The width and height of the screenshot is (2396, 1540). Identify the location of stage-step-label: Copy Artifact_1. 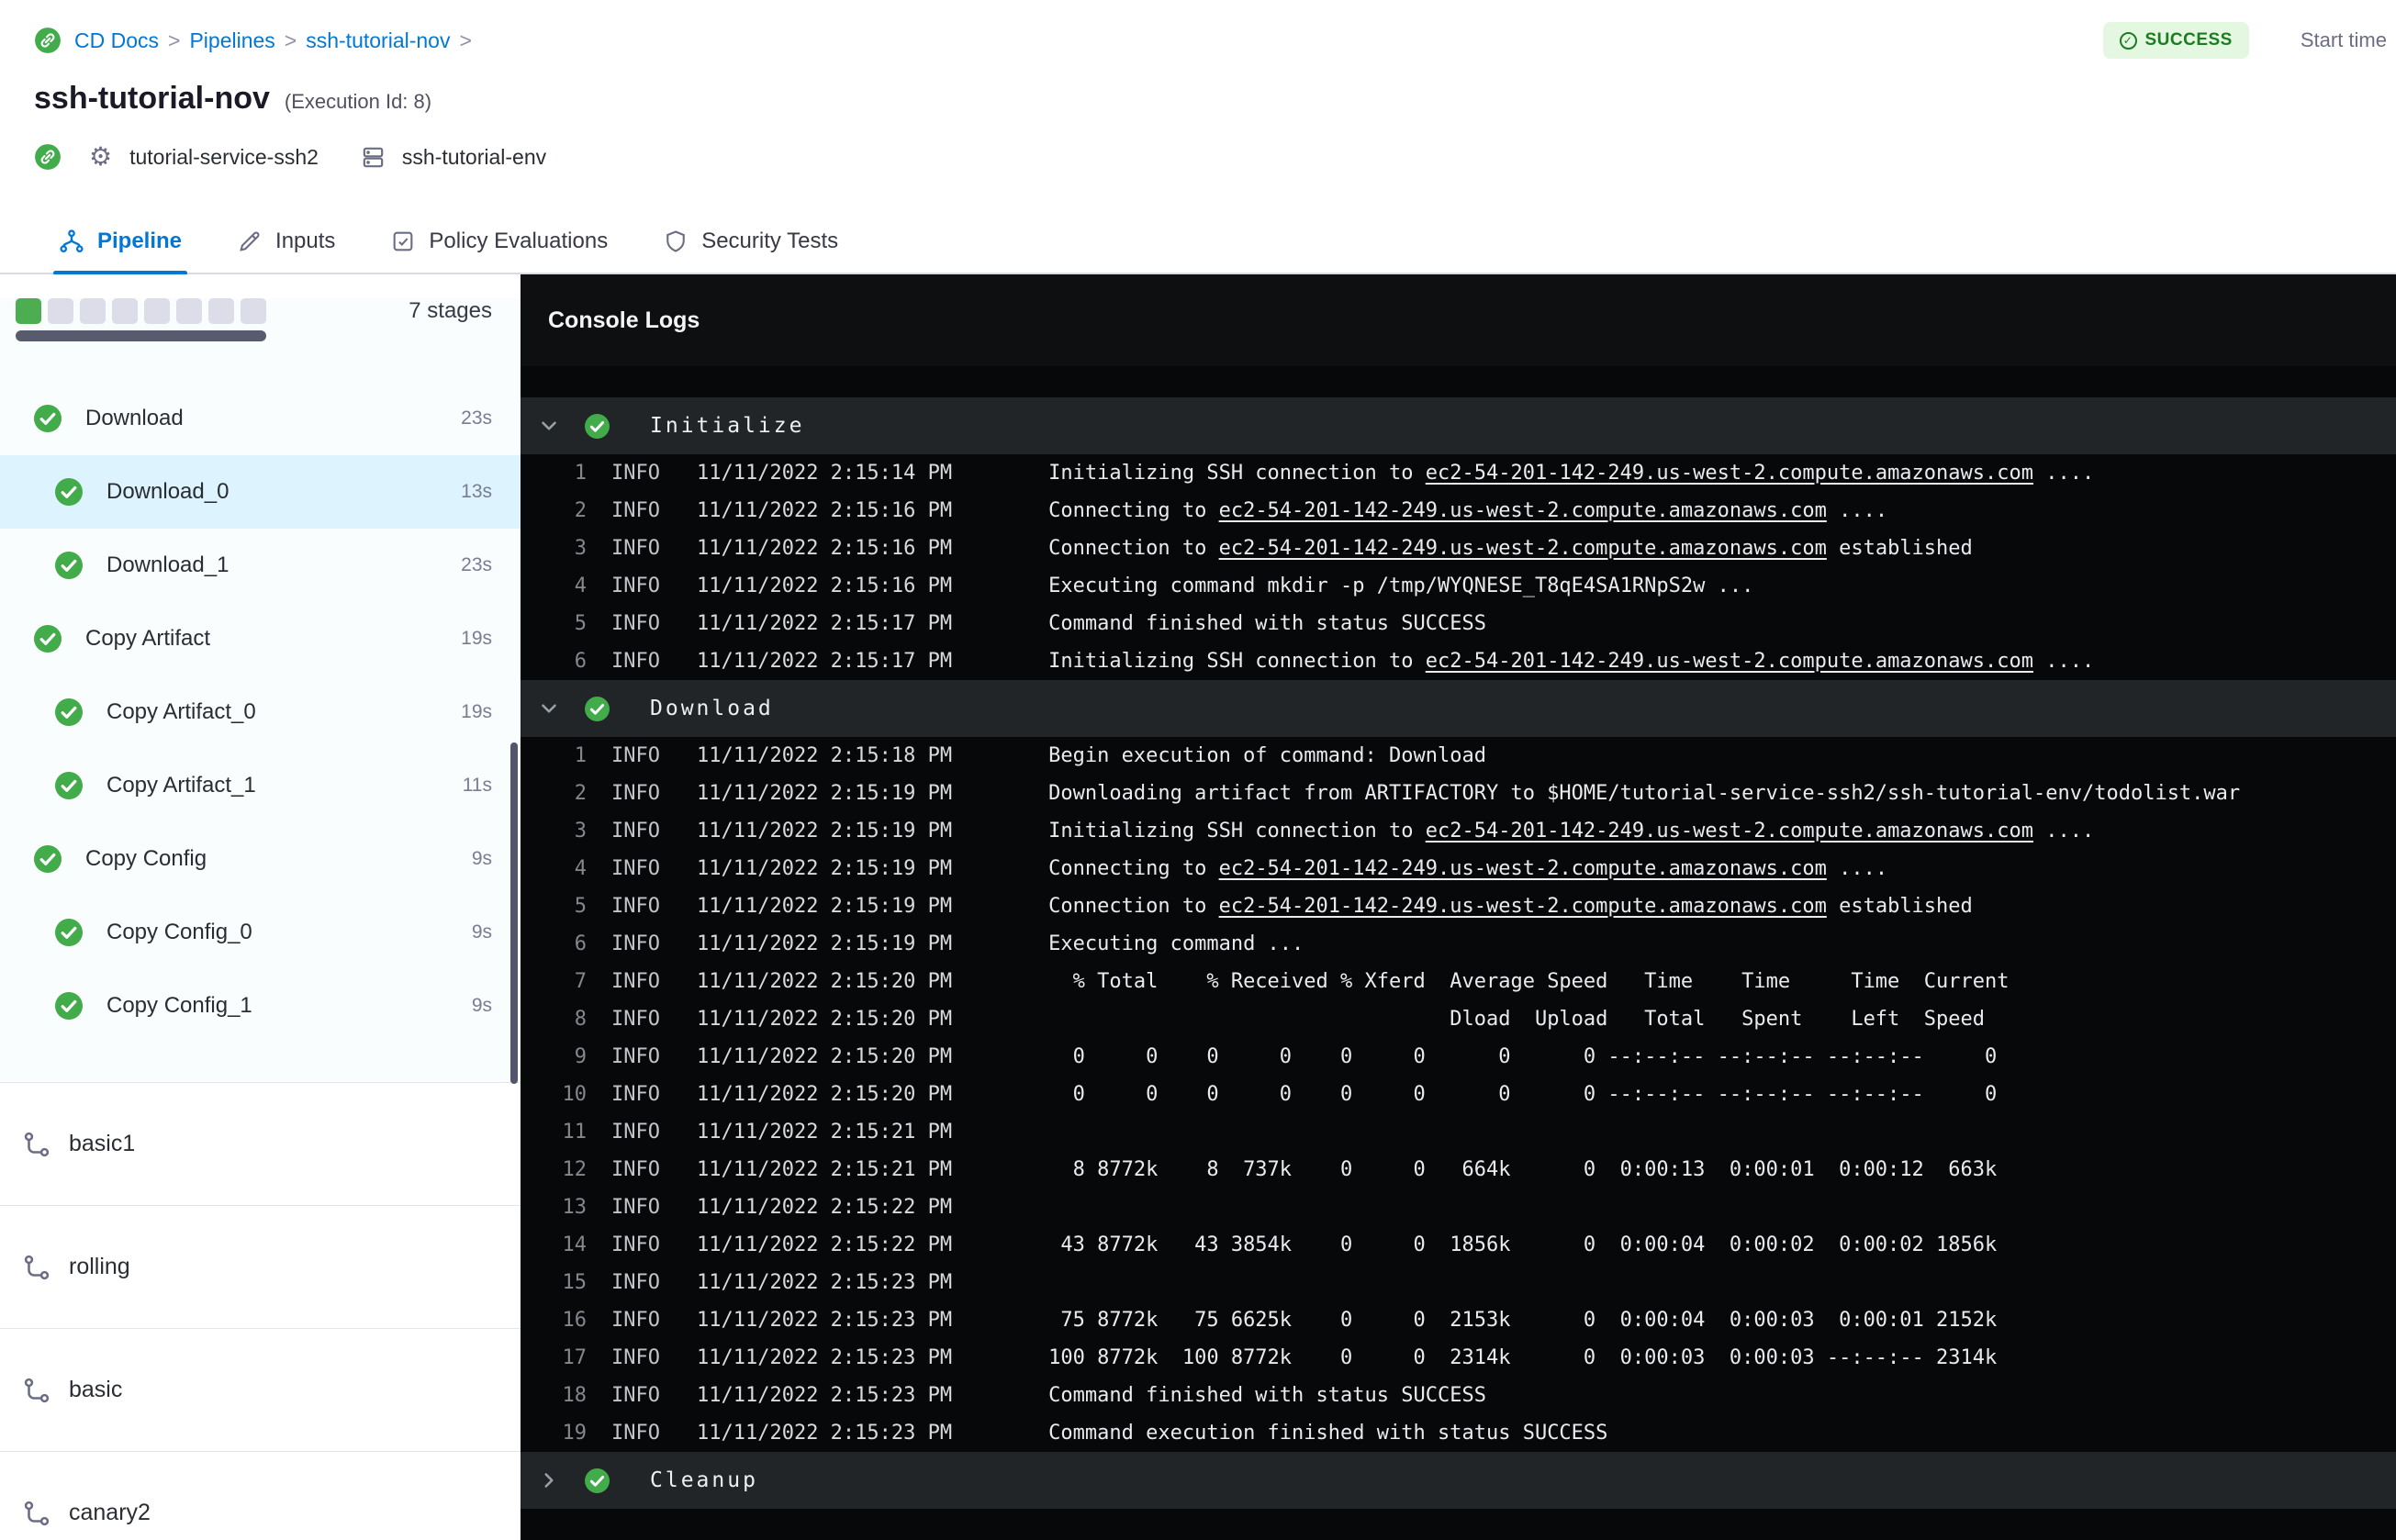
(181, 786).